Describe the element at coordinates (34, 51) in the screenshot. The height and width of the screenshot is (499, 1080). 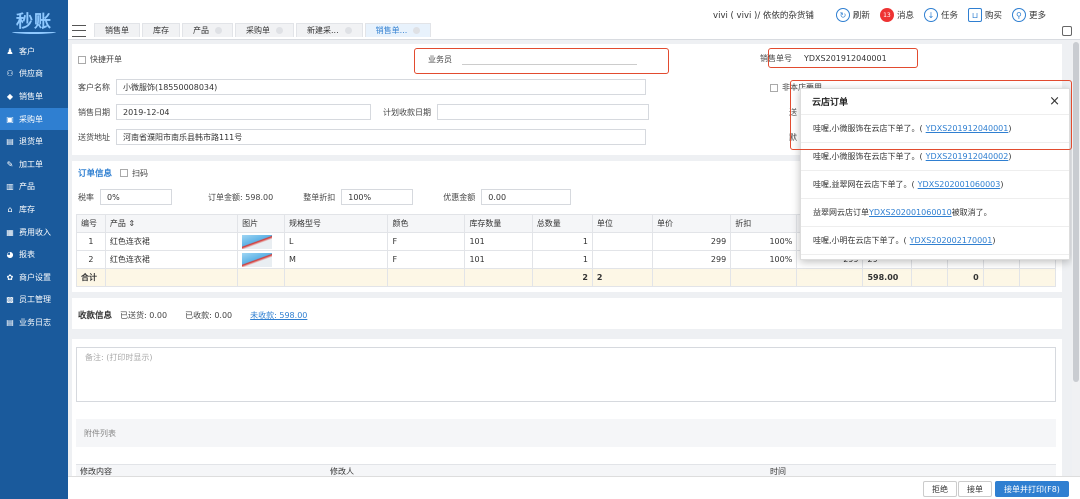
I see `sidebar-item: ♟ 客户` at that location.